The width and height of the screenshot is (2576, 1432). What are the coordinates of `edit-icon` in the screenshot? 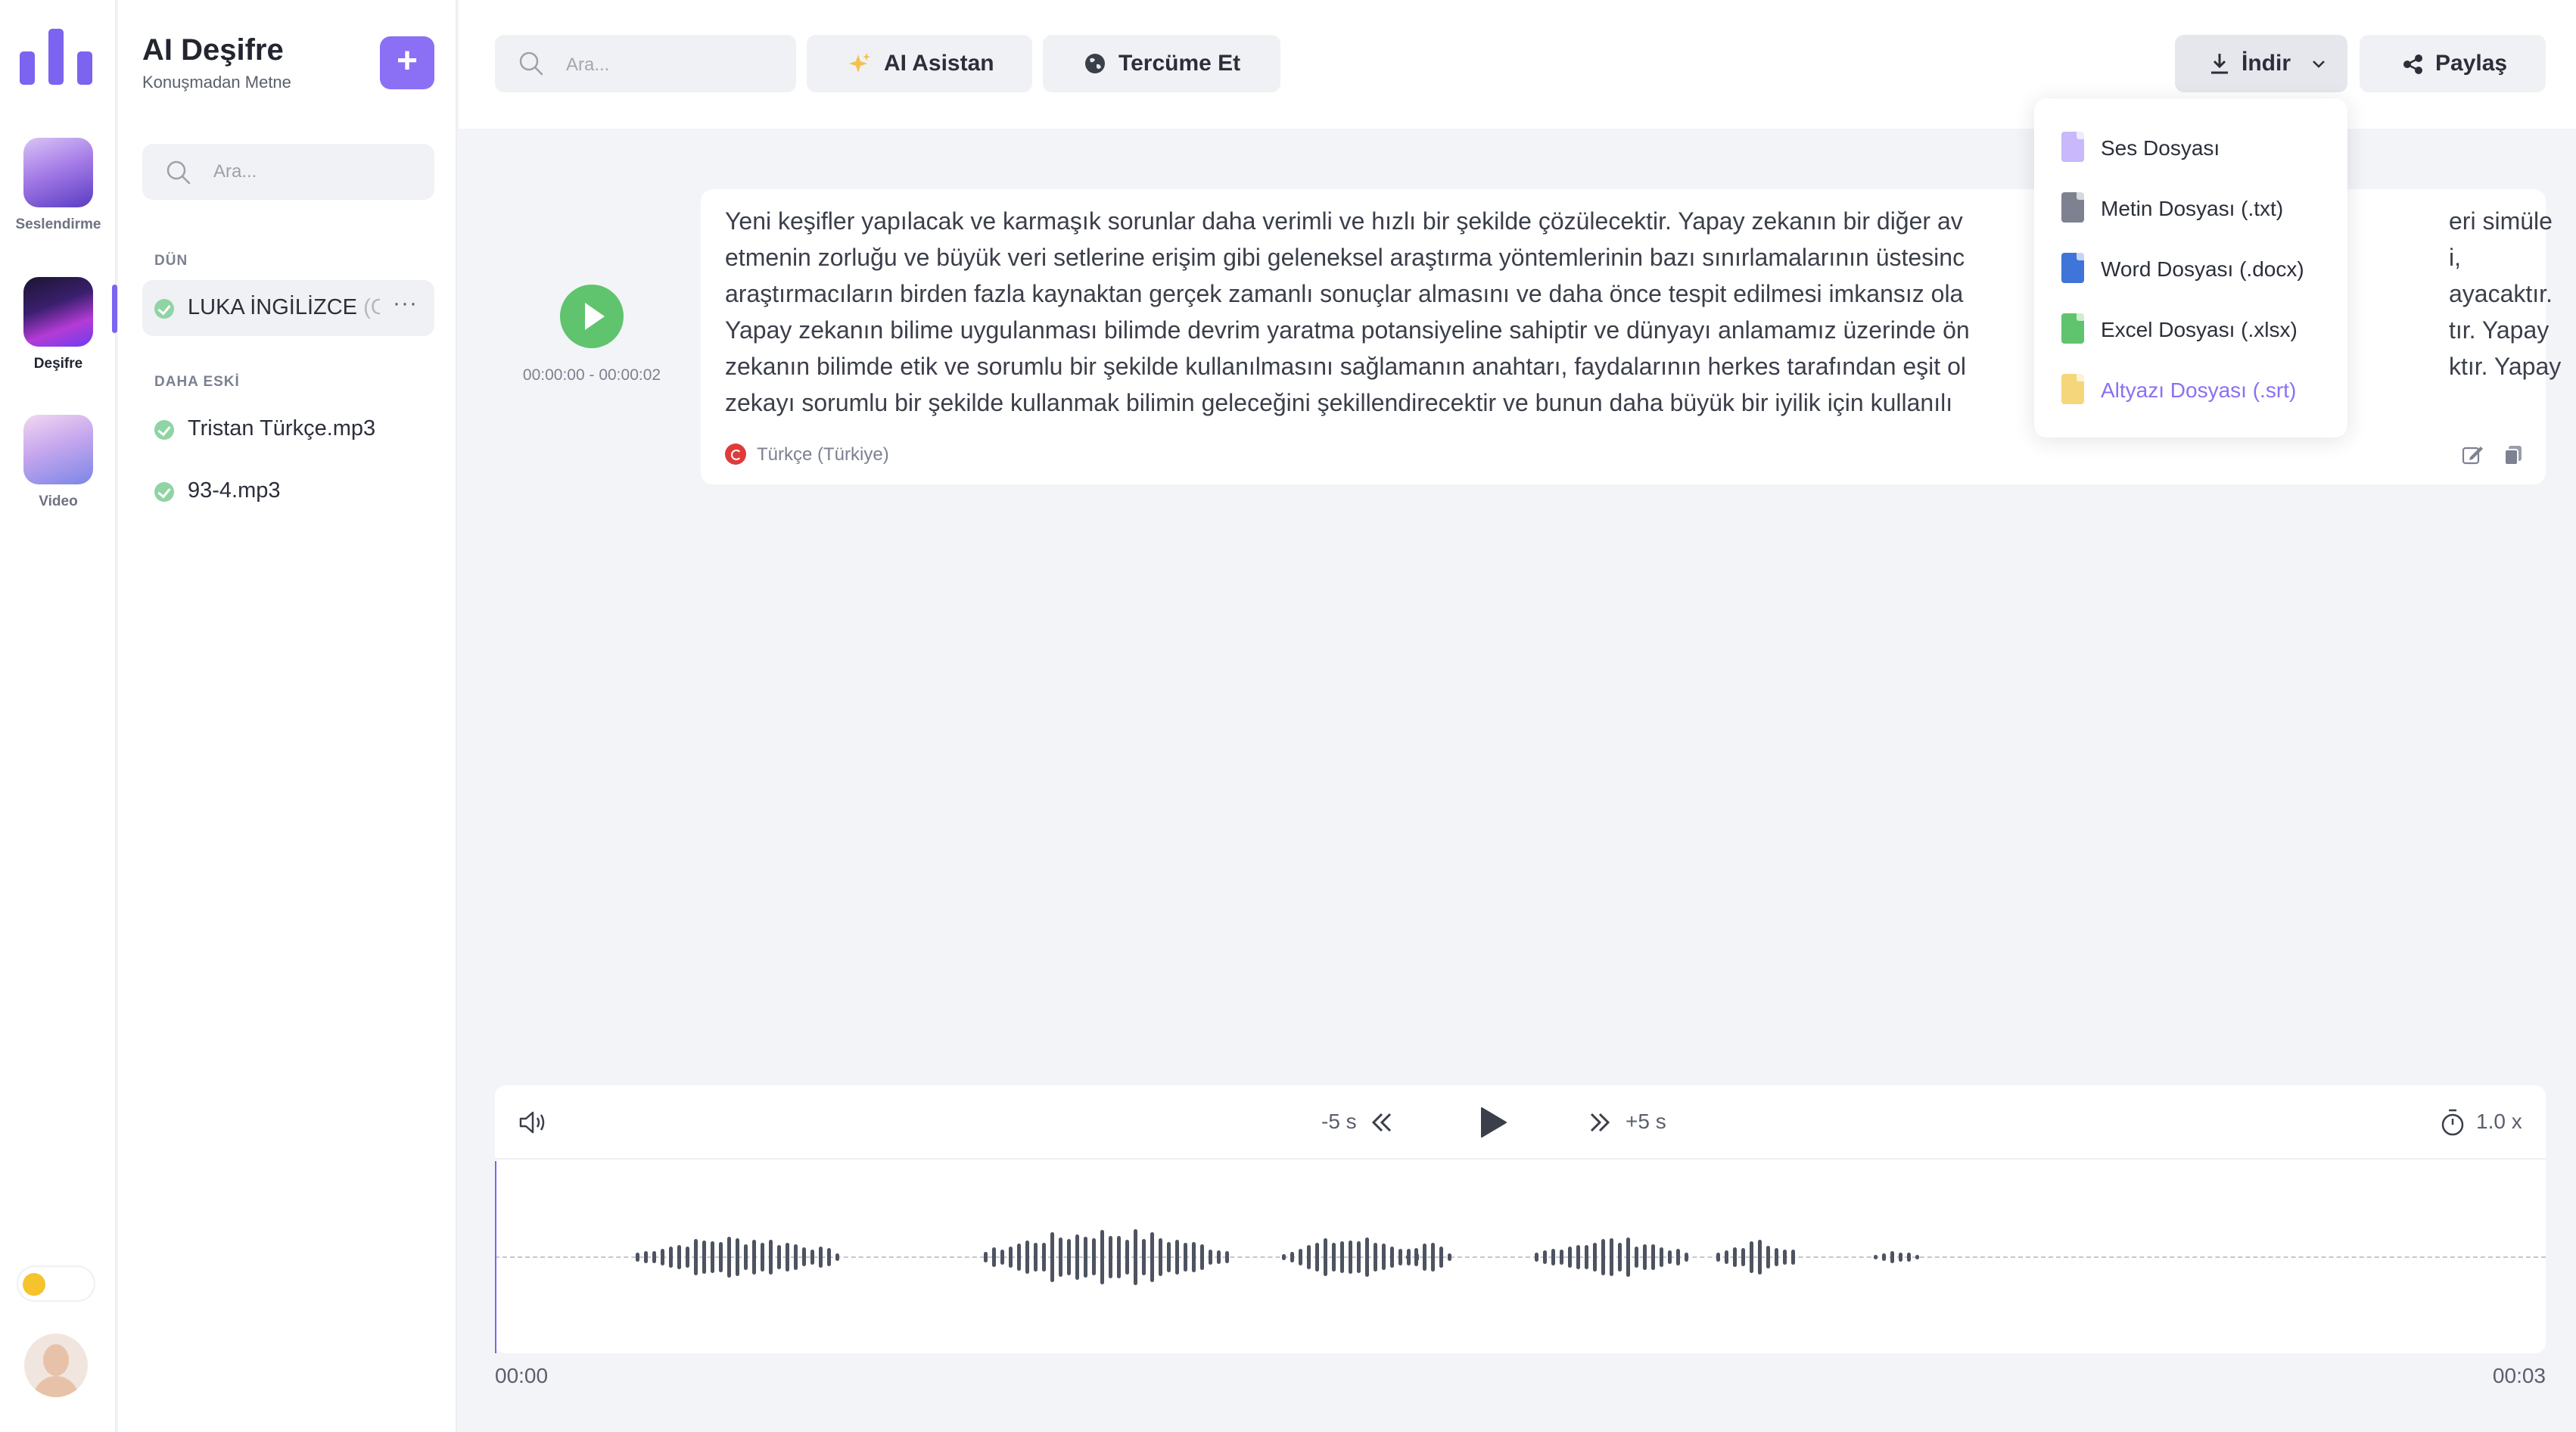 It's located at (2472, 457).